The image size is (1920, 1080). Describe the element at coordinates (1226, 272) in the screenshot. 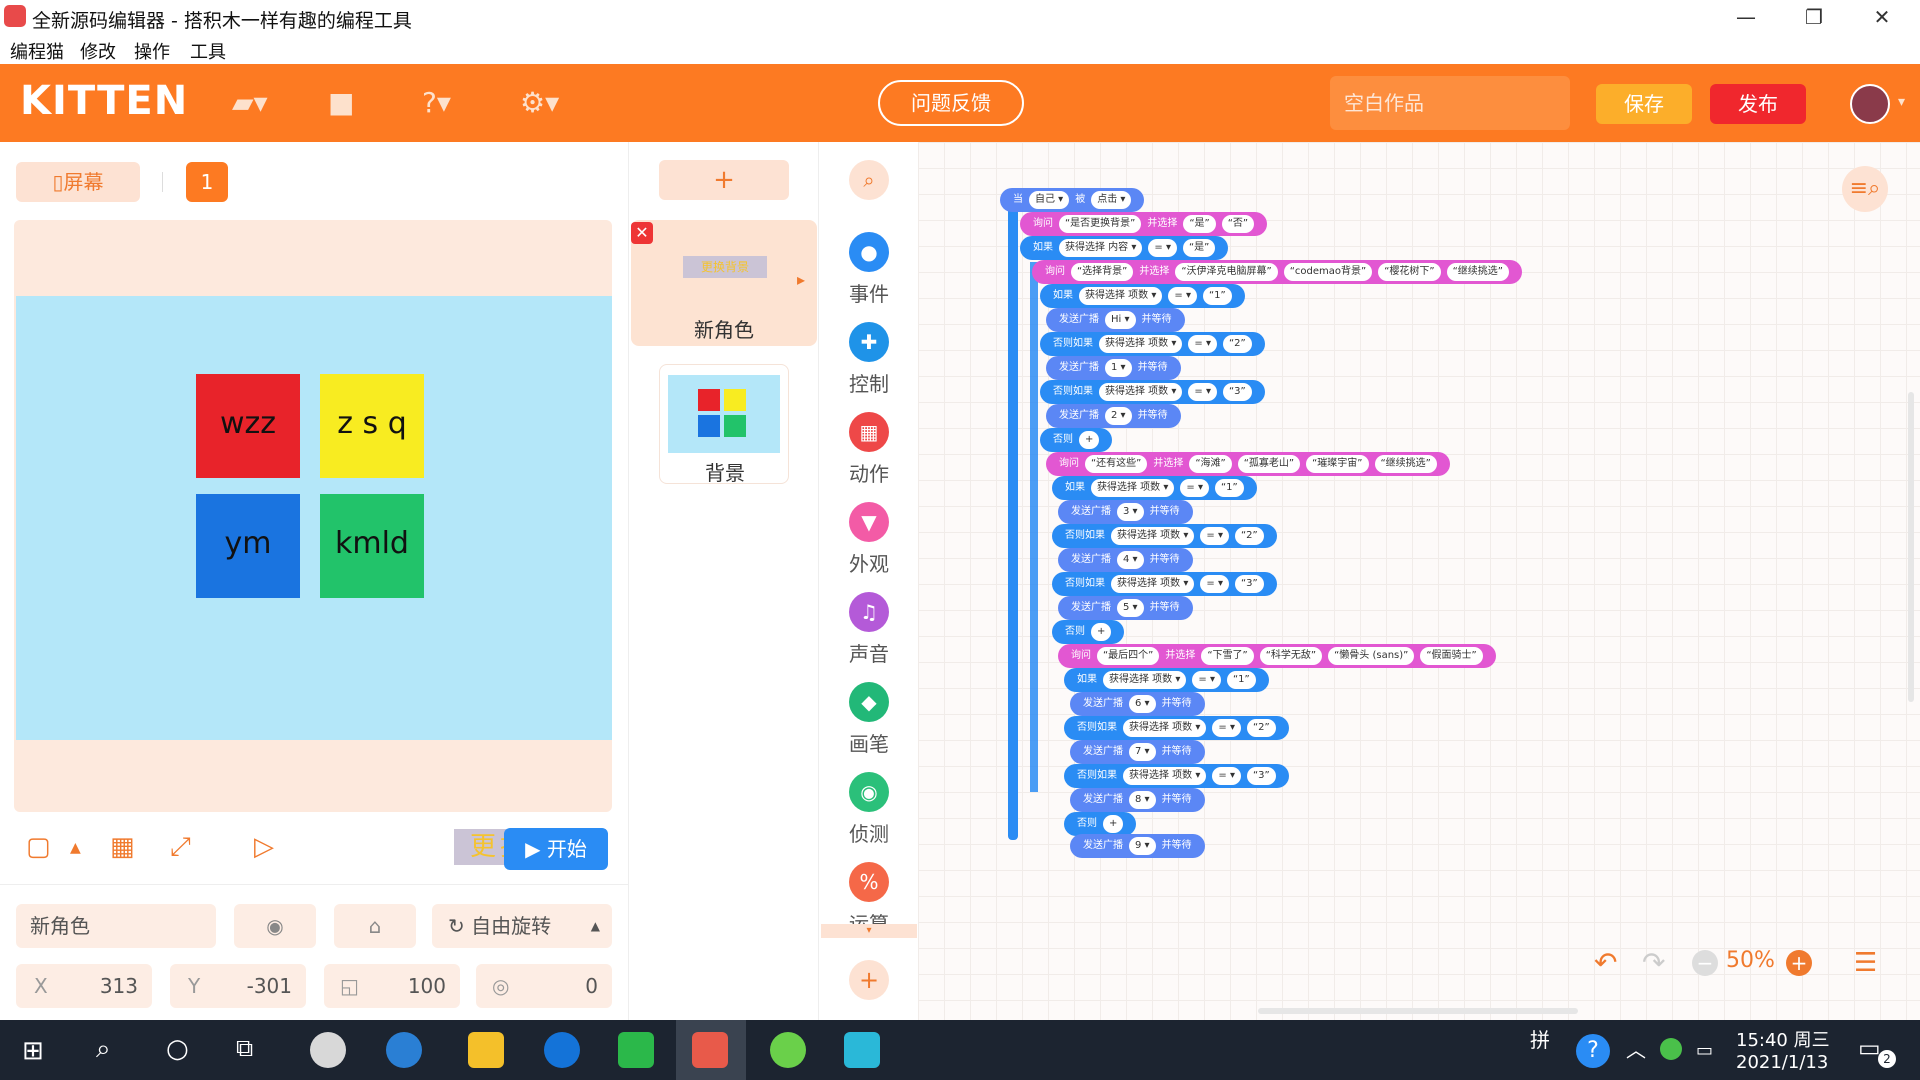

I see `block-input: “沃伊泽克电脑屏幕”` at that location.